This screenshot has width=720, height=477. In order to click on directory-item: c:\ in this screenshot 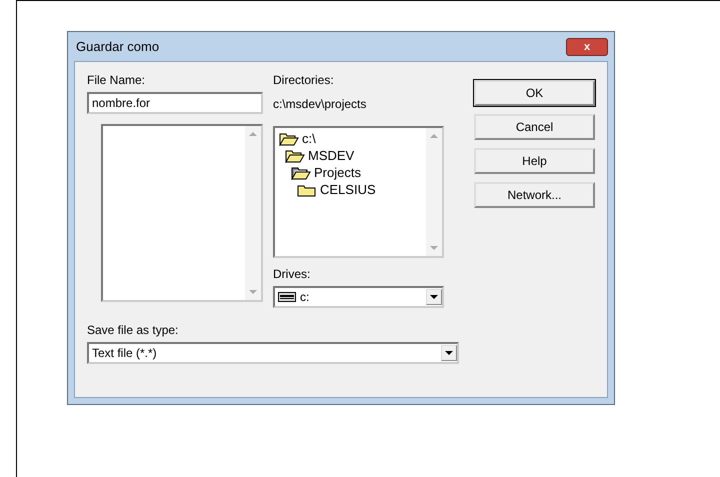, I will do `click(309, 138)`.